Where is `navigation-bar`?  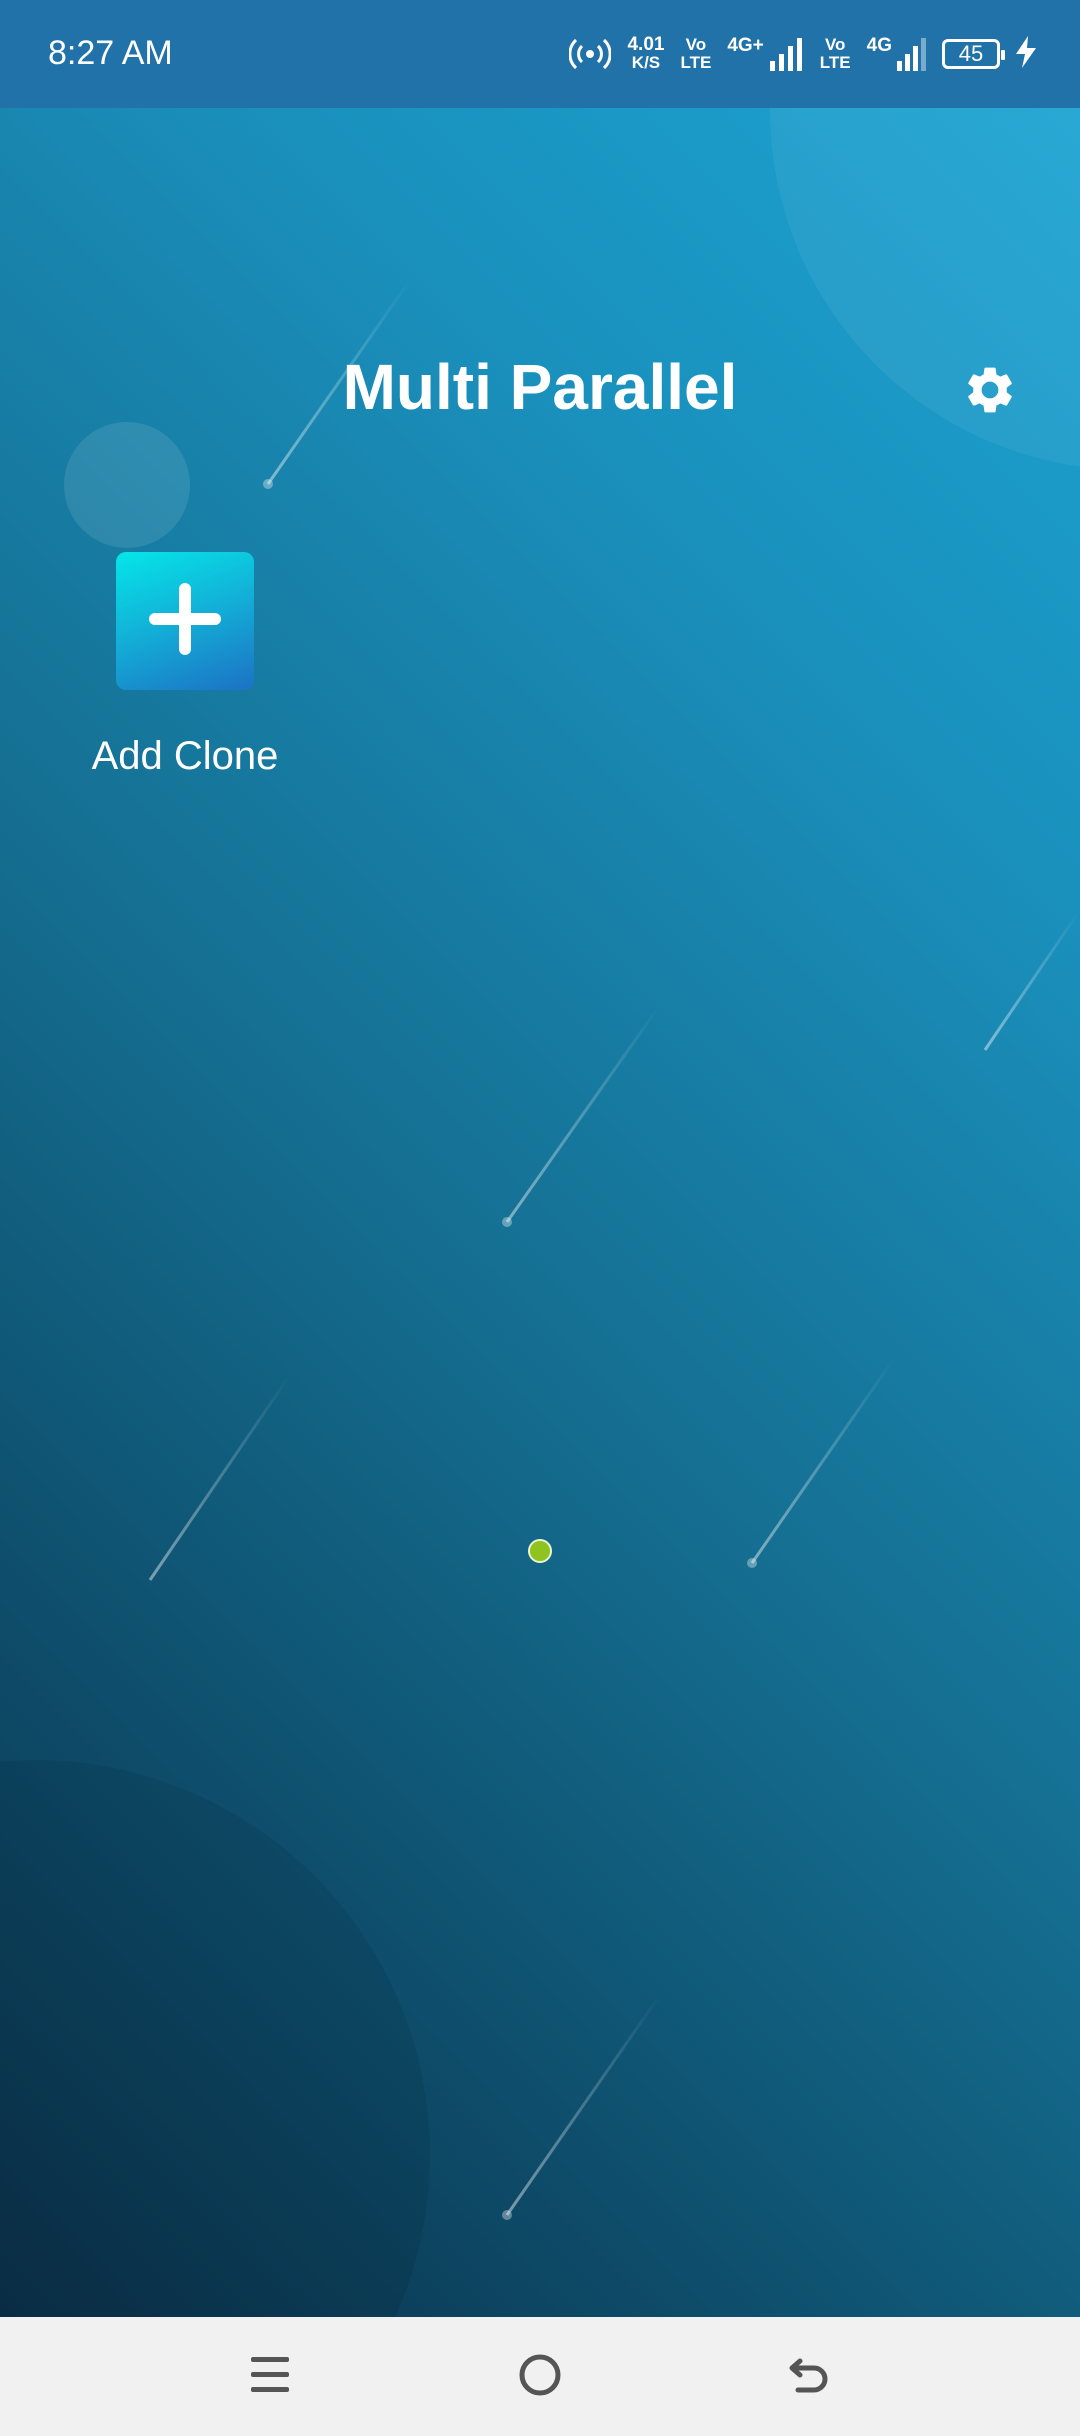
navigation-bar is located at coordinates (540, 2376).